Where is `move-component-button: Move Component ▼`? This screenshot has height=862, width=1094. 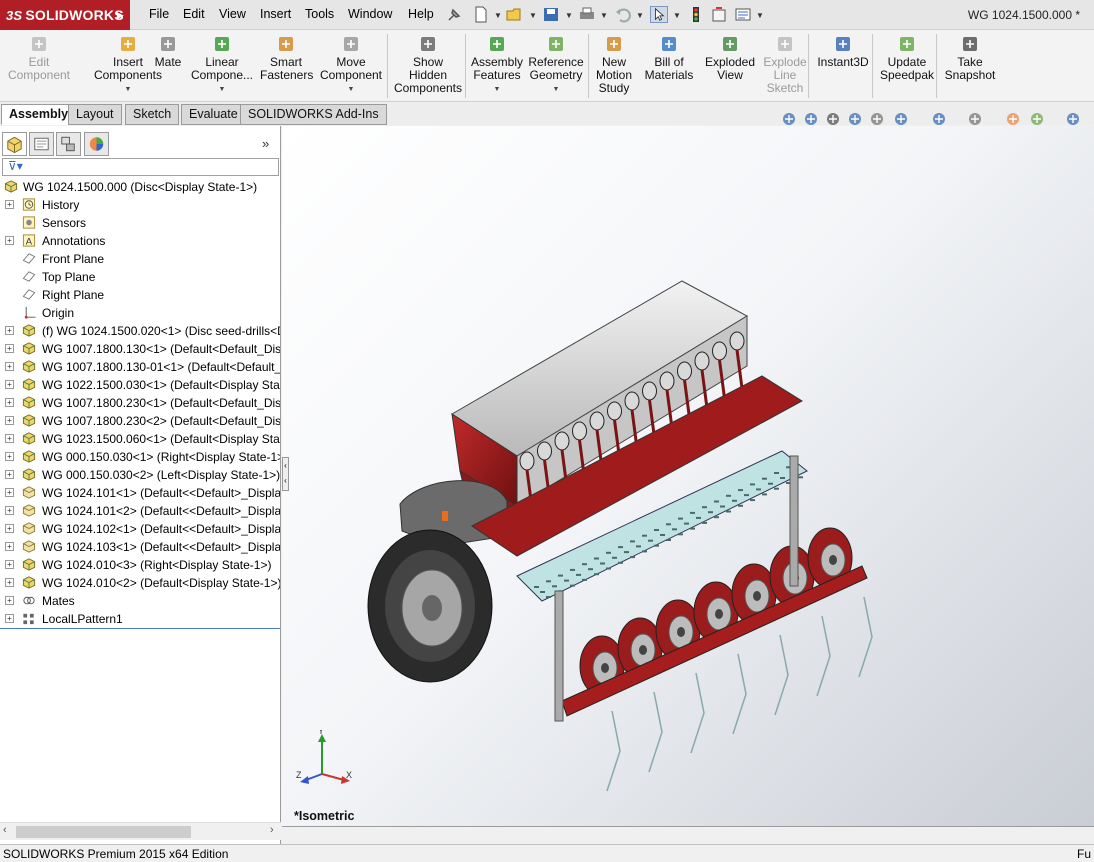
move-component-button: Move Component ▼ is located at coordinates (351, 66).